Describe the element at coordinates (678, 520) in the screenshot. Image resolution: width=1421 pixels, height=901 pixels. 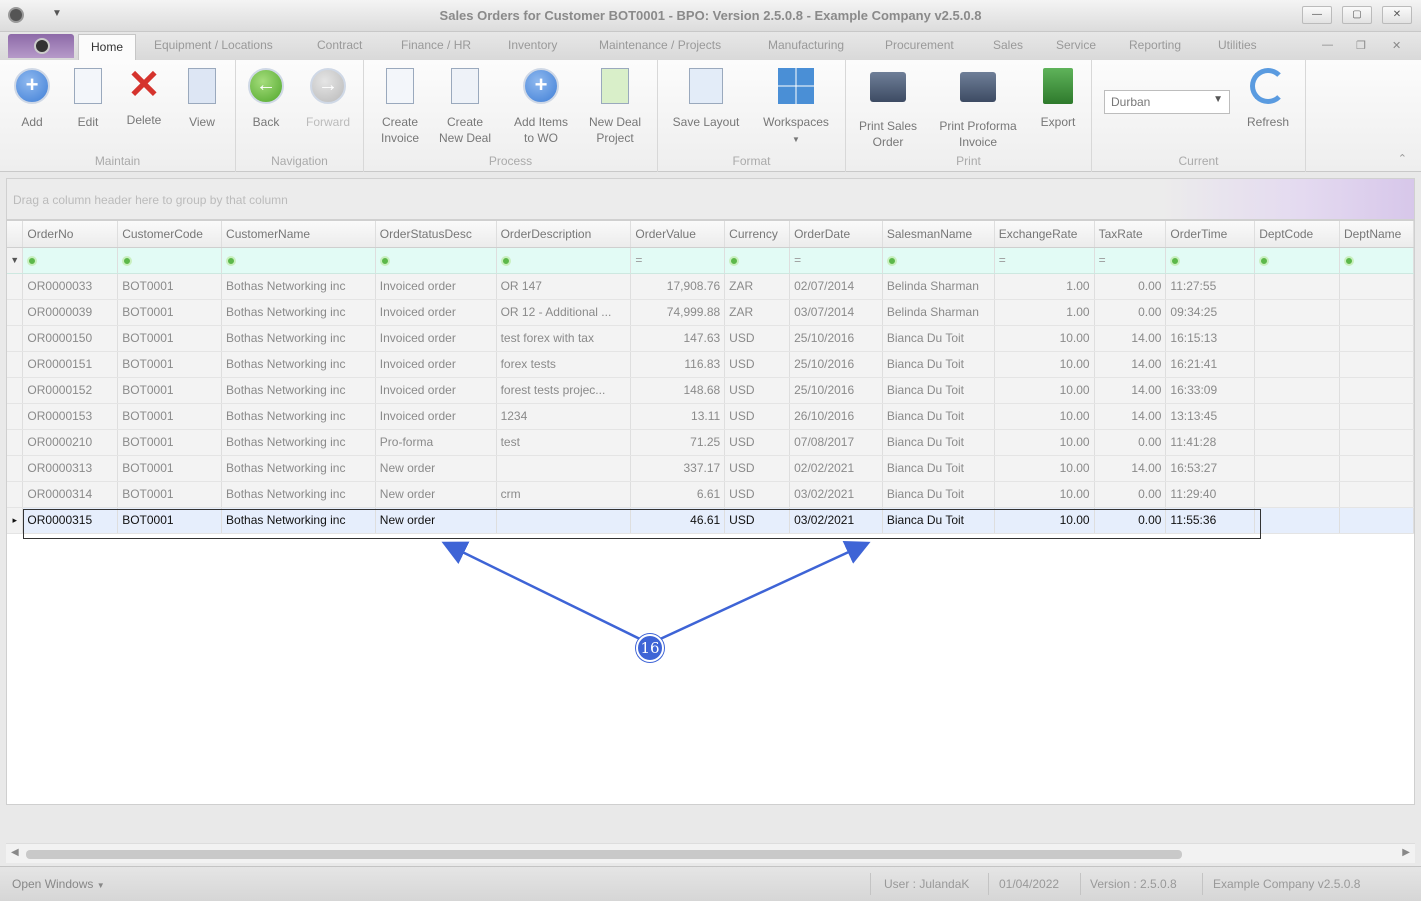
I see `cell-ordervalue: 46.61` at that location.